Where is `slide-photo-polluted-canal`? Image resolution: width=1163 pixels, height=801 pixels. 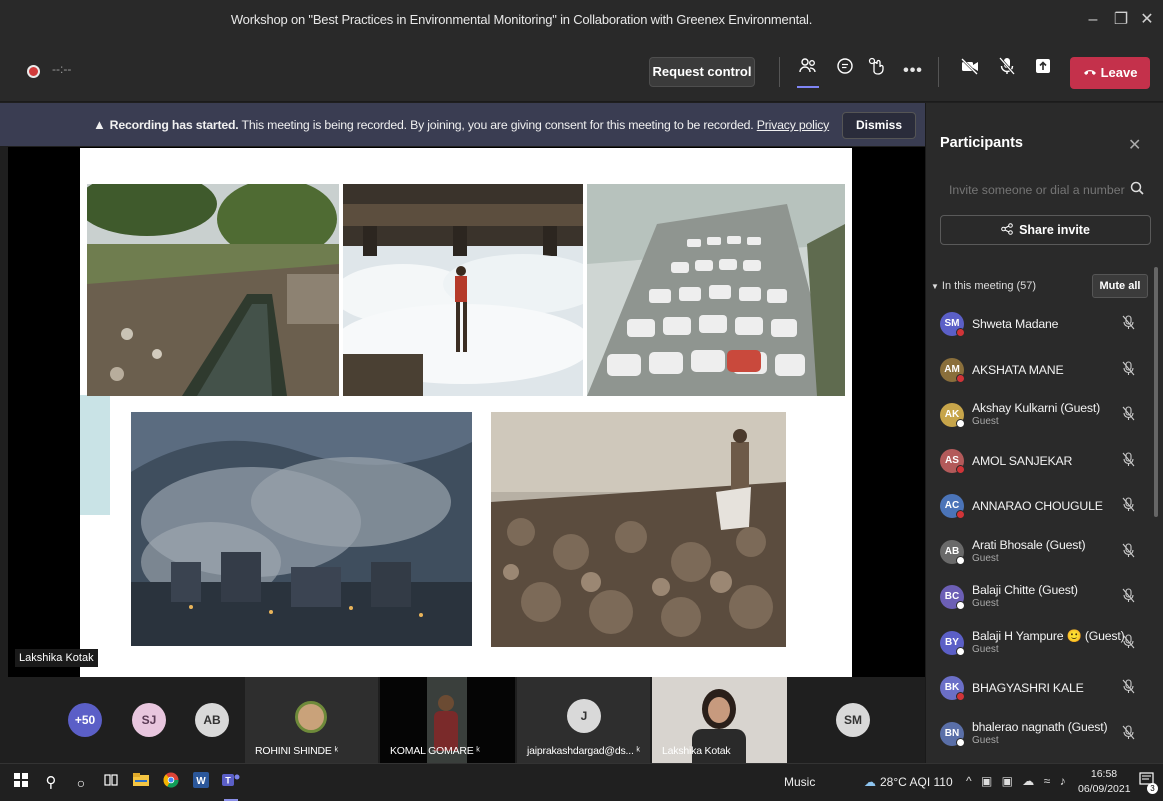
slide-photo-polluted-canal is located at coordinates (213, 290).